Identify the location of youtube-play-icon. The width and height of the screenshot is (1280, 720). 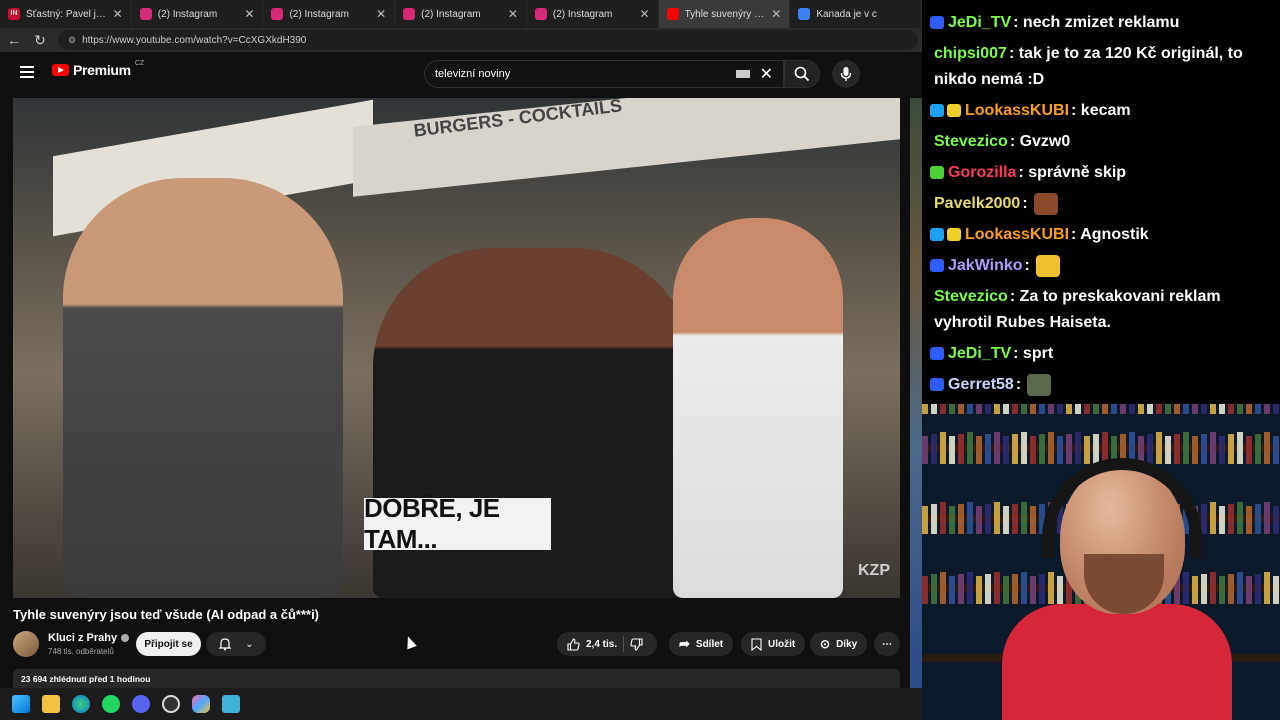
(60, 70).